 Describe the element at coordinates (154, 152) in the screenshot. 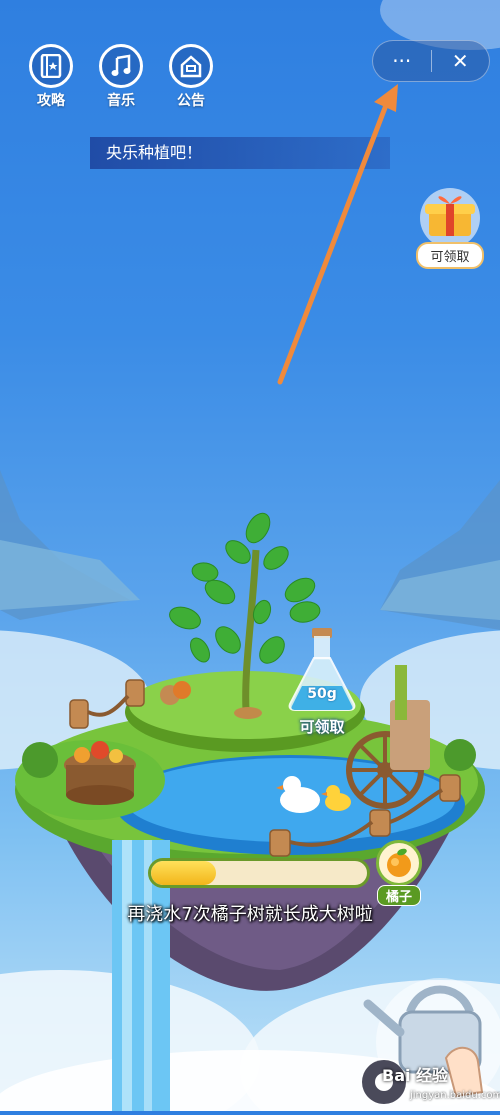

I see `banner-text: 央乐种植吧！` at that location.